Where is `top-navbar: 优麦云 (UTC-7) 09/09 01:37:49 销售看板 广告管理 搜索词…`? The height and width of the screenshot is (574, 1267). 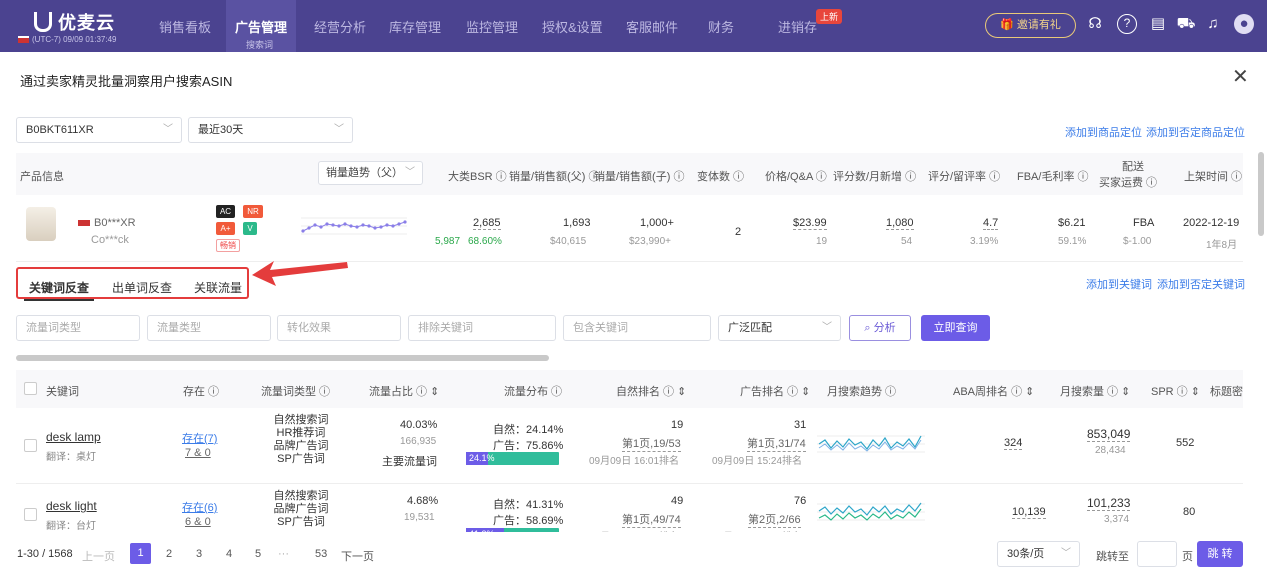 top-navbar: 优麦云 (UTC-7) 09/09 01:37:49 销售看板 广告管理 搜索词… is located at coordinates (633, 26).